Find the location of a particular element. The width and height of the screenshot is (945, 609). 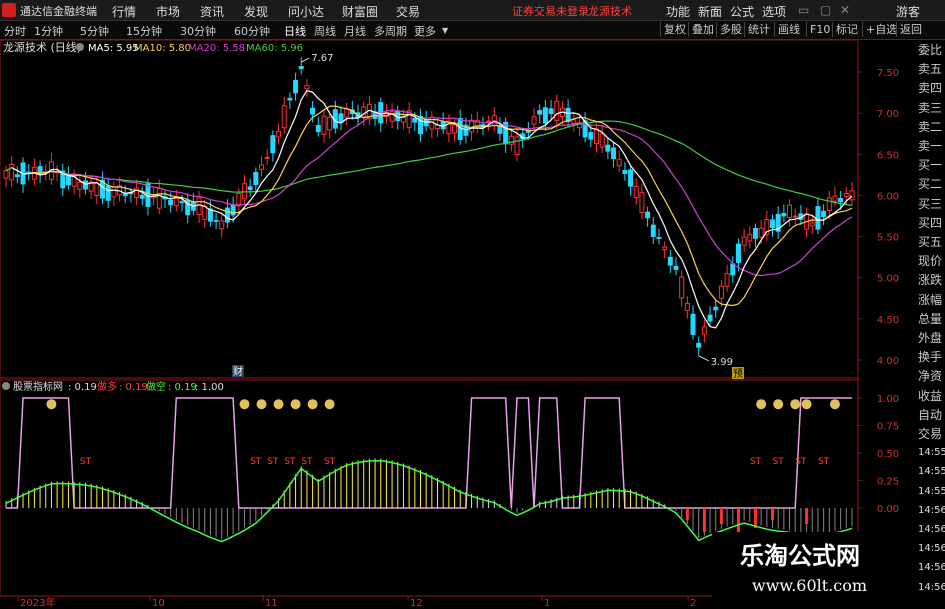

high-label: 7.67 is located at coordinates (322, 58).